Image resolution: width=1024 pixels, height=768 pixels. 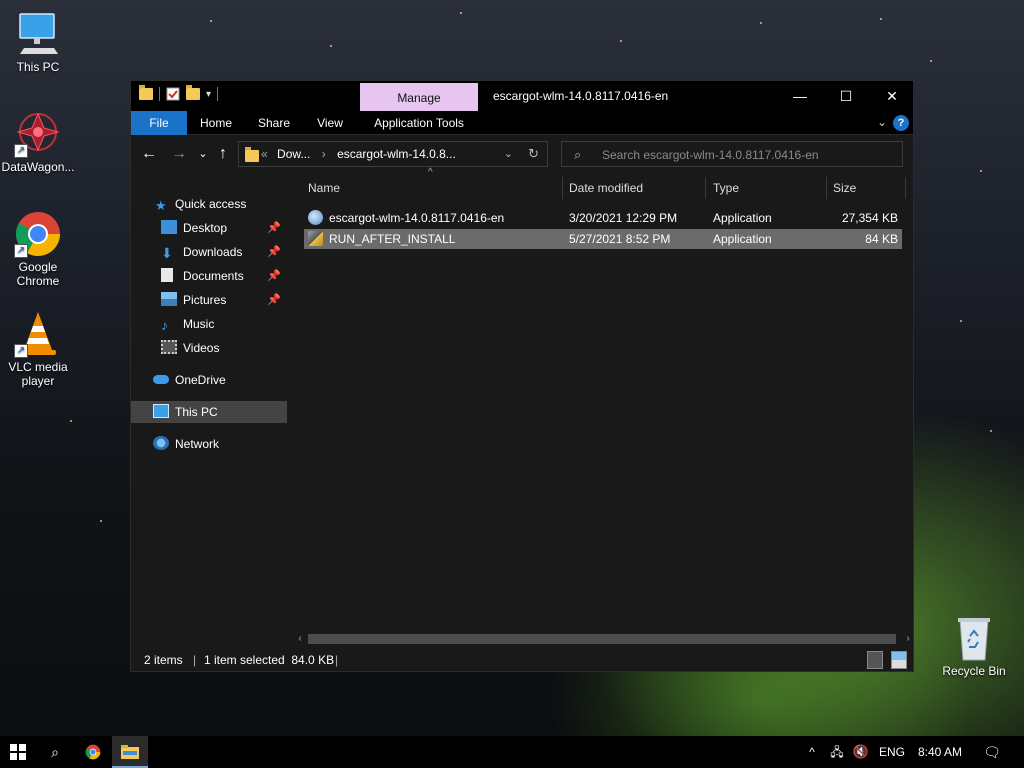 I want to click on address-dropdown-icon: ⌄, so click(x=508, y=153).